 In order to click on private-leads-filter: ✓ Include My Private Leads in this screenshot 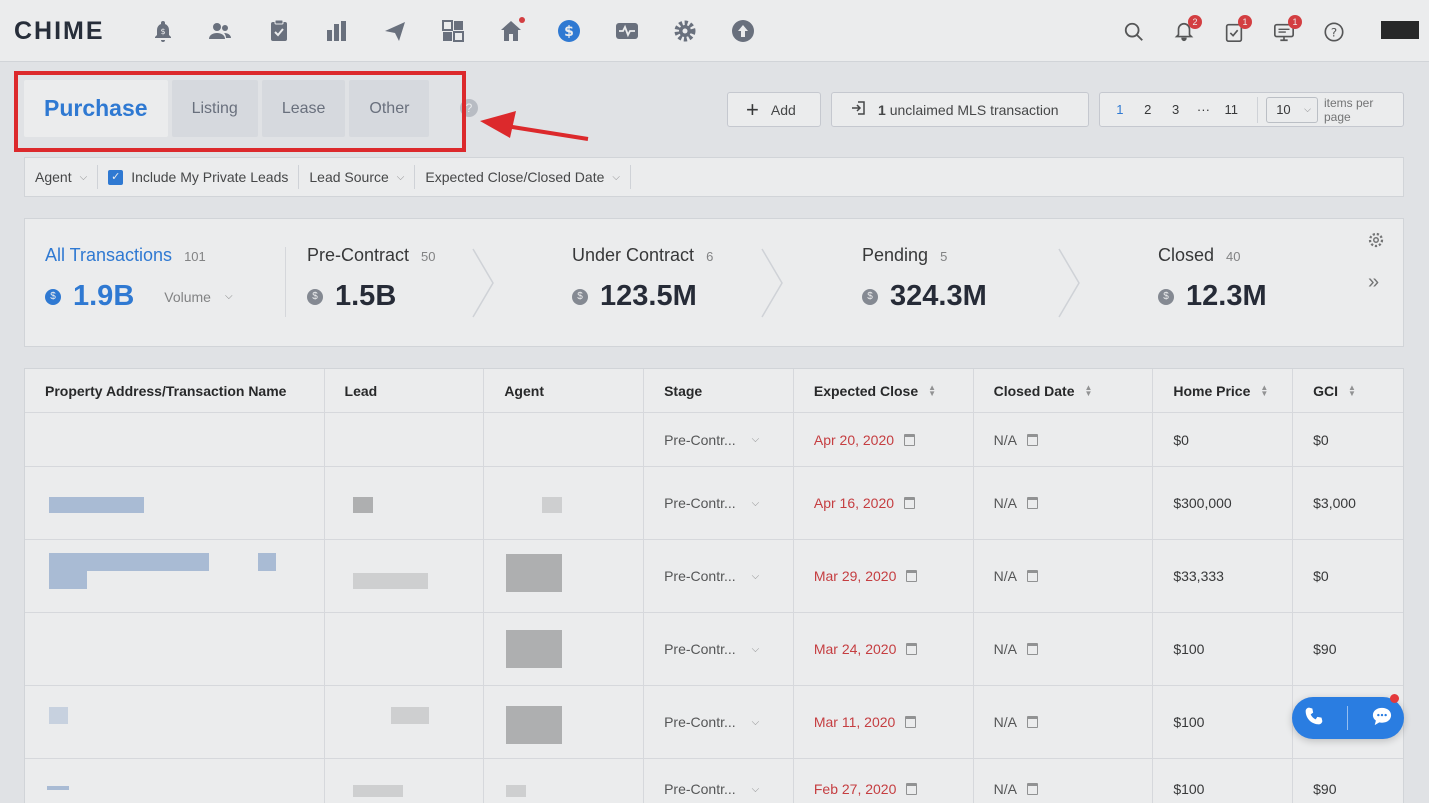, I will do `click(199, 177)`.